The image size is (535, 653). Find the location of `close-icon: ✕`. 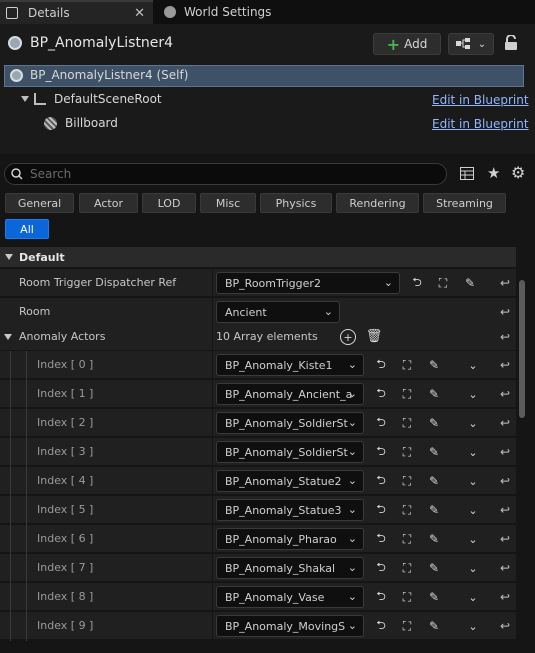

close-icon: ✕ is located at coordinates (139, 13).